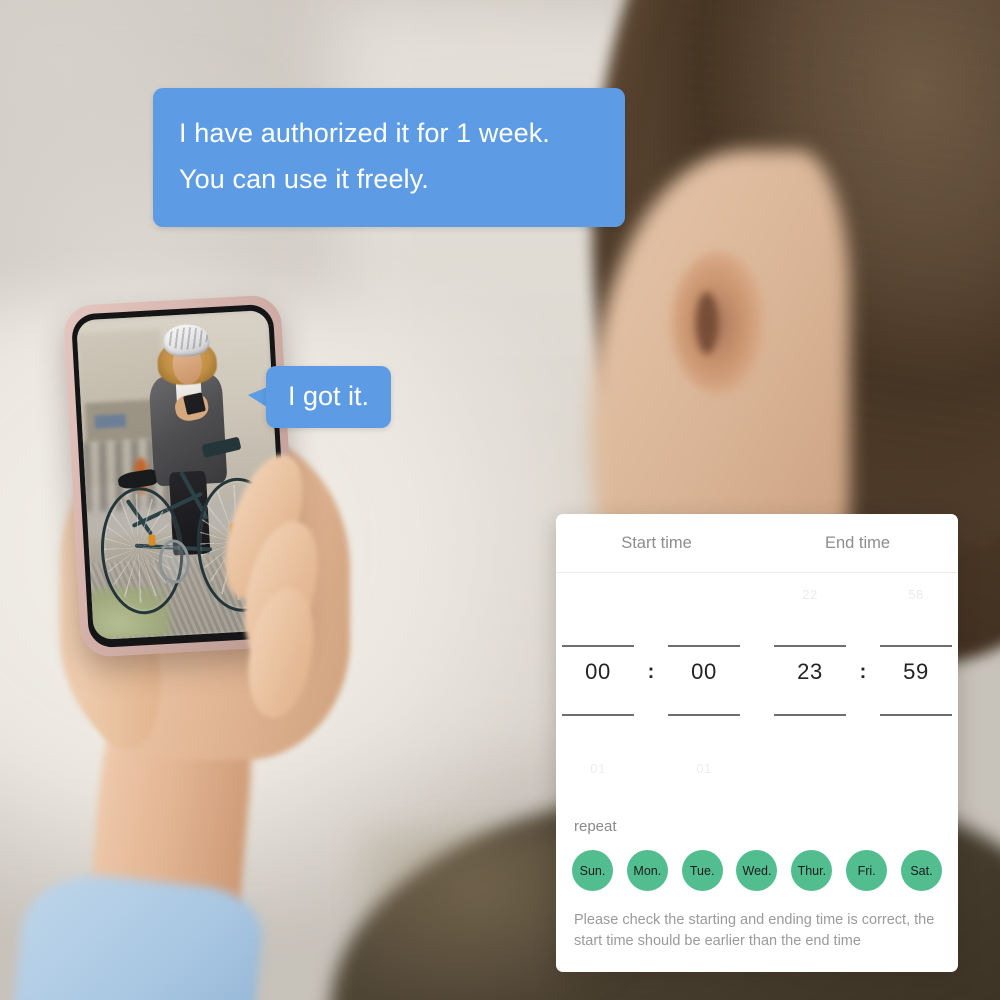 The image size is (1000, 1000). Describe the element at coordinates (598, 715) in the screenshot. I see `wheel-start-hour-line-bottom` at that location.